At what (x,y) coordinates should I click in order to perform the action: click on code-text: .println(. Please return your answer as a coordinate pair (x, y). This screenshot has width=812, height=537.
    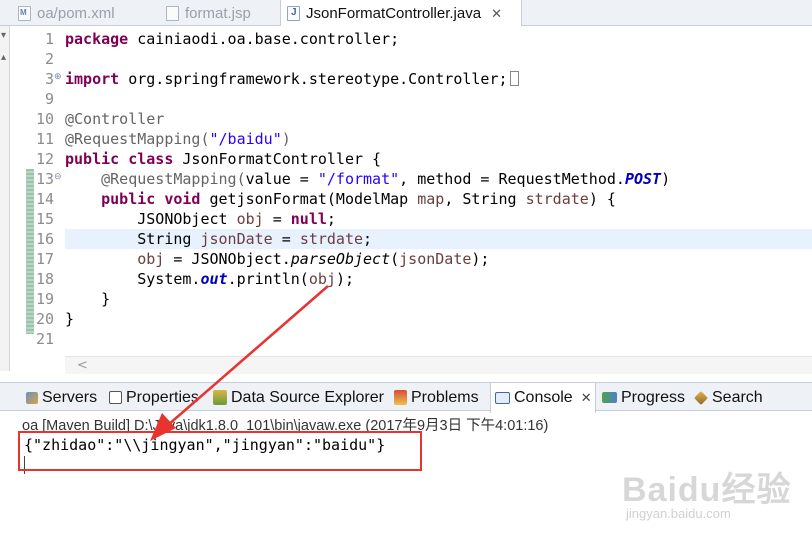
    Looking at the image, I should click on (268, 279).